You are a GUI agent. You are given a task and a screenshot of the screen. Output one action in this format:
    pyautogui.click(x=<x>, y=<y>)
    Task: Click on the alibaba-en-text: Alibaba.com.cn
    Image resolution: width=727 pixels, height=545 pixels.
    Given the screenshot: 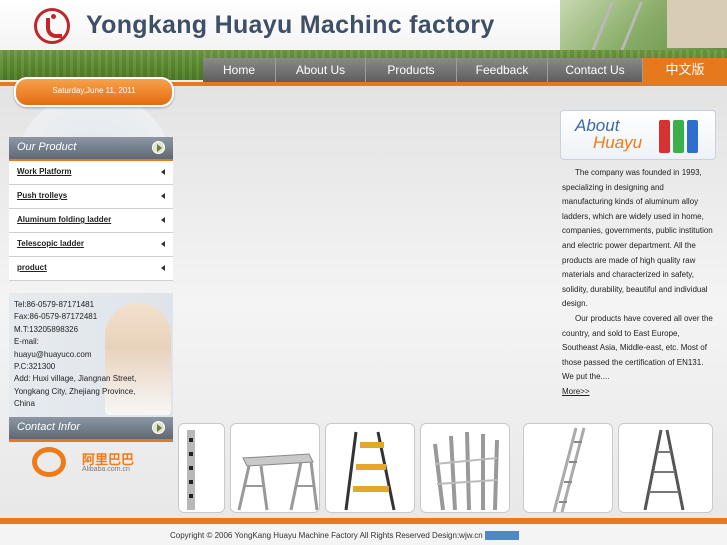 What is the action you would take?
    pyautogui.click(x=106, y=469)
    